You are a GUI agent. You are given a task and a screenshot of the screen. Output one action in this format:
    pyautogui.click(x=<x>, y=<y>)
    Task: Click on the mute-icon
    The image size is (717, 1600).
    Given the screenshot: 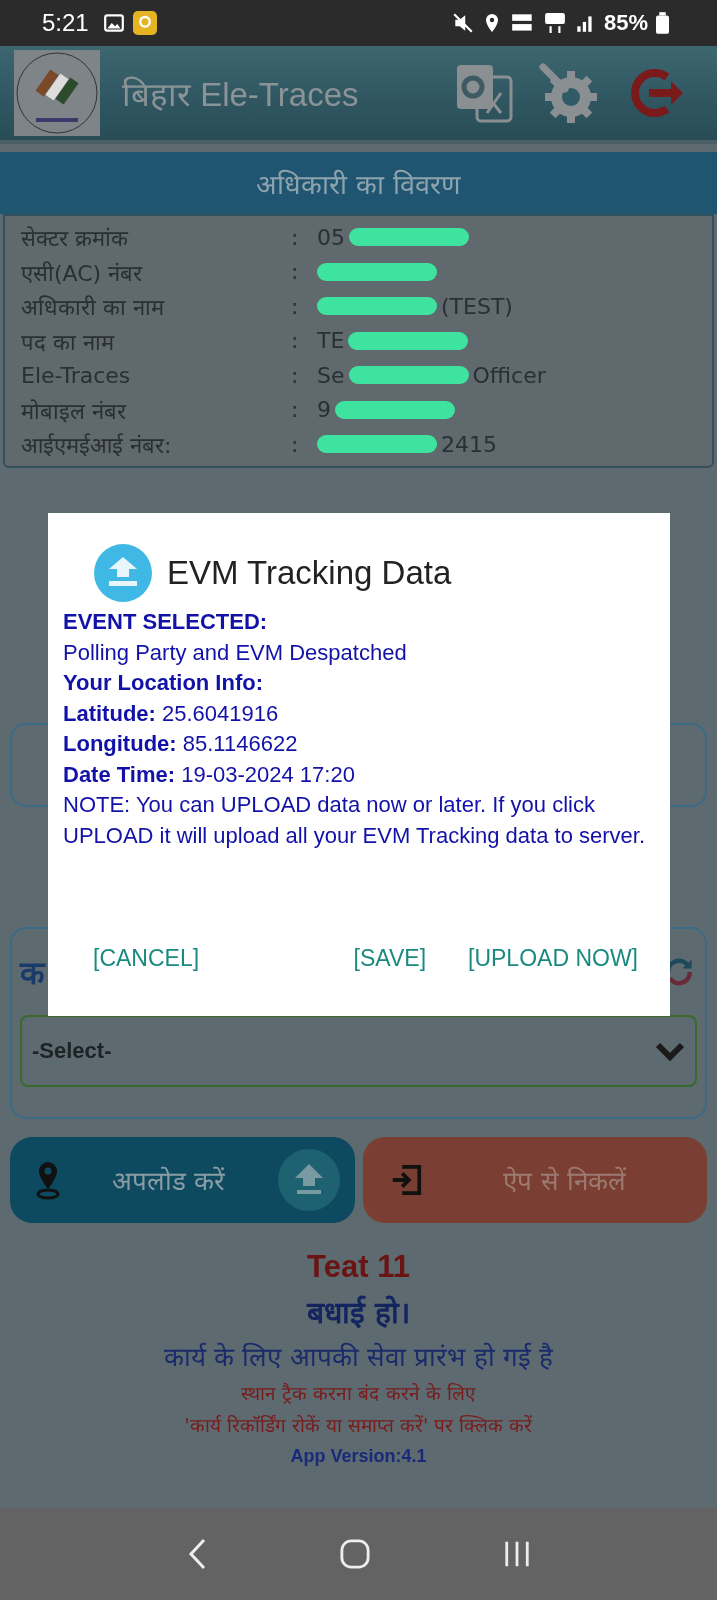 What is the action you would take?
    pyautogui.click(x=462, y=23)
    